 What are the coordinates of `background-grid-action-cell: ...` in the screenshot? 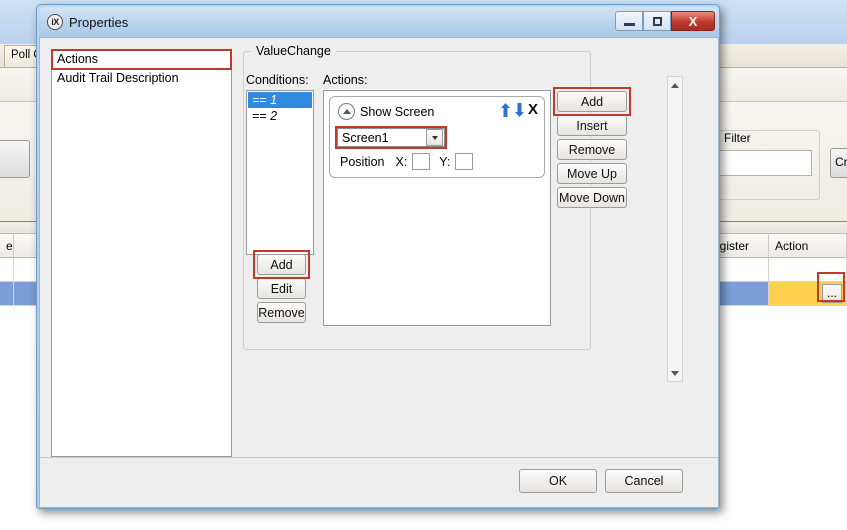 It's located at (808, 294).